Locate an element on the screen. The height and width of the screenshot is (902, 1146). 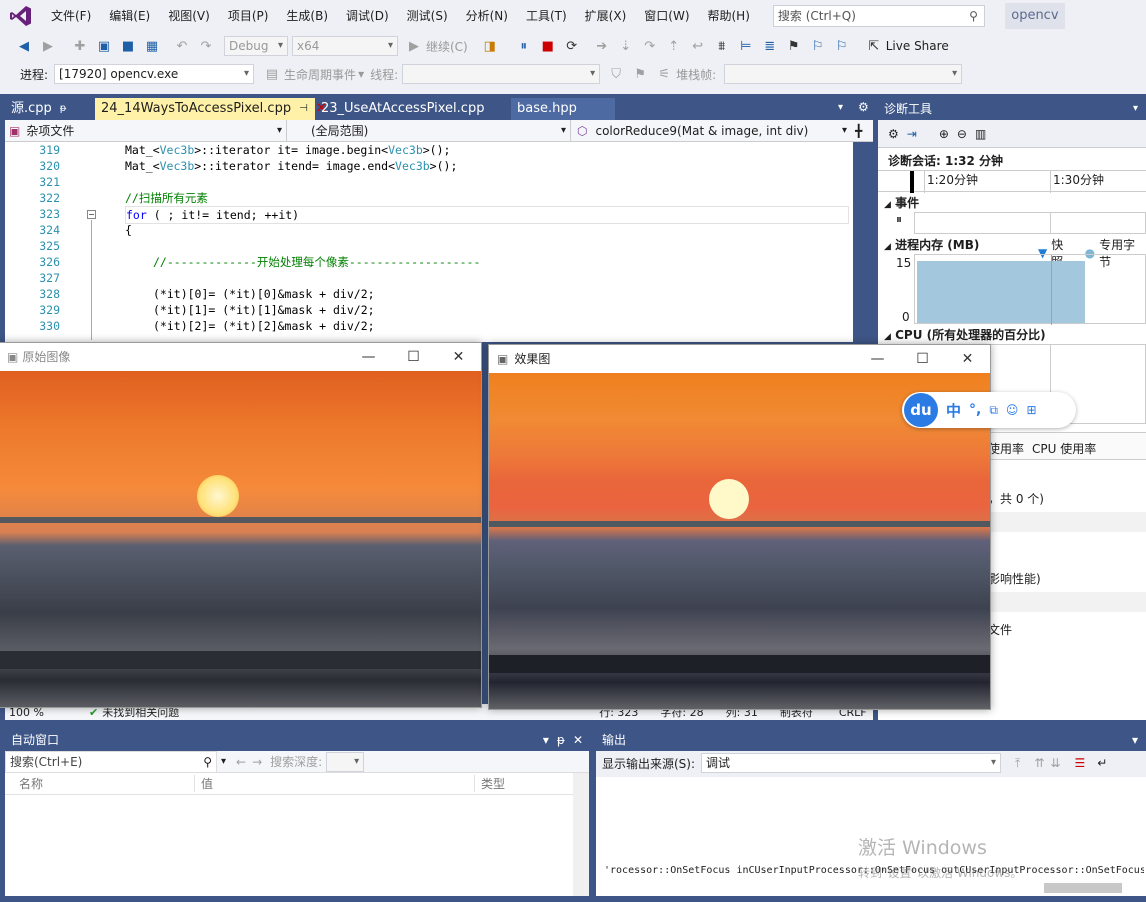
save-all-icon: ▦ is located at coordinates (152, 46).